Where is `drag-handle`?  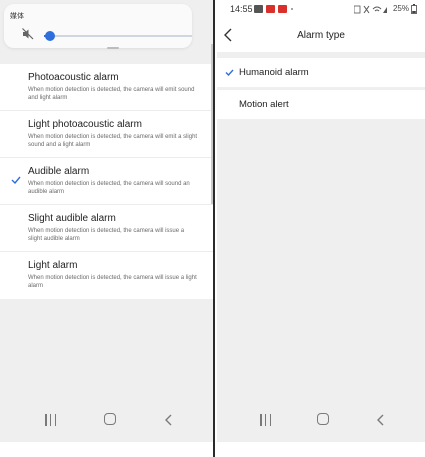 drag-handle is located at coordinates (113, 48).